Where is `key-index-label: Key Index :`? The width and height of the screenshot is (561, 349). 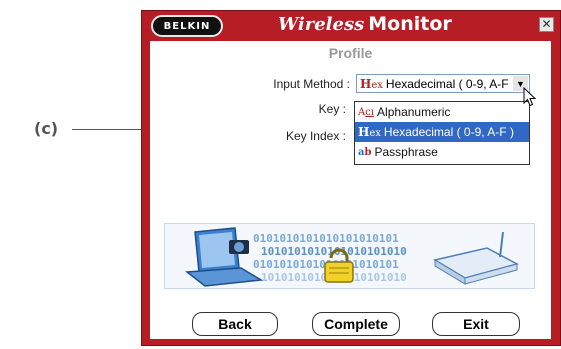 key-index-label: Key Index : is located at coordinates (315, 136).